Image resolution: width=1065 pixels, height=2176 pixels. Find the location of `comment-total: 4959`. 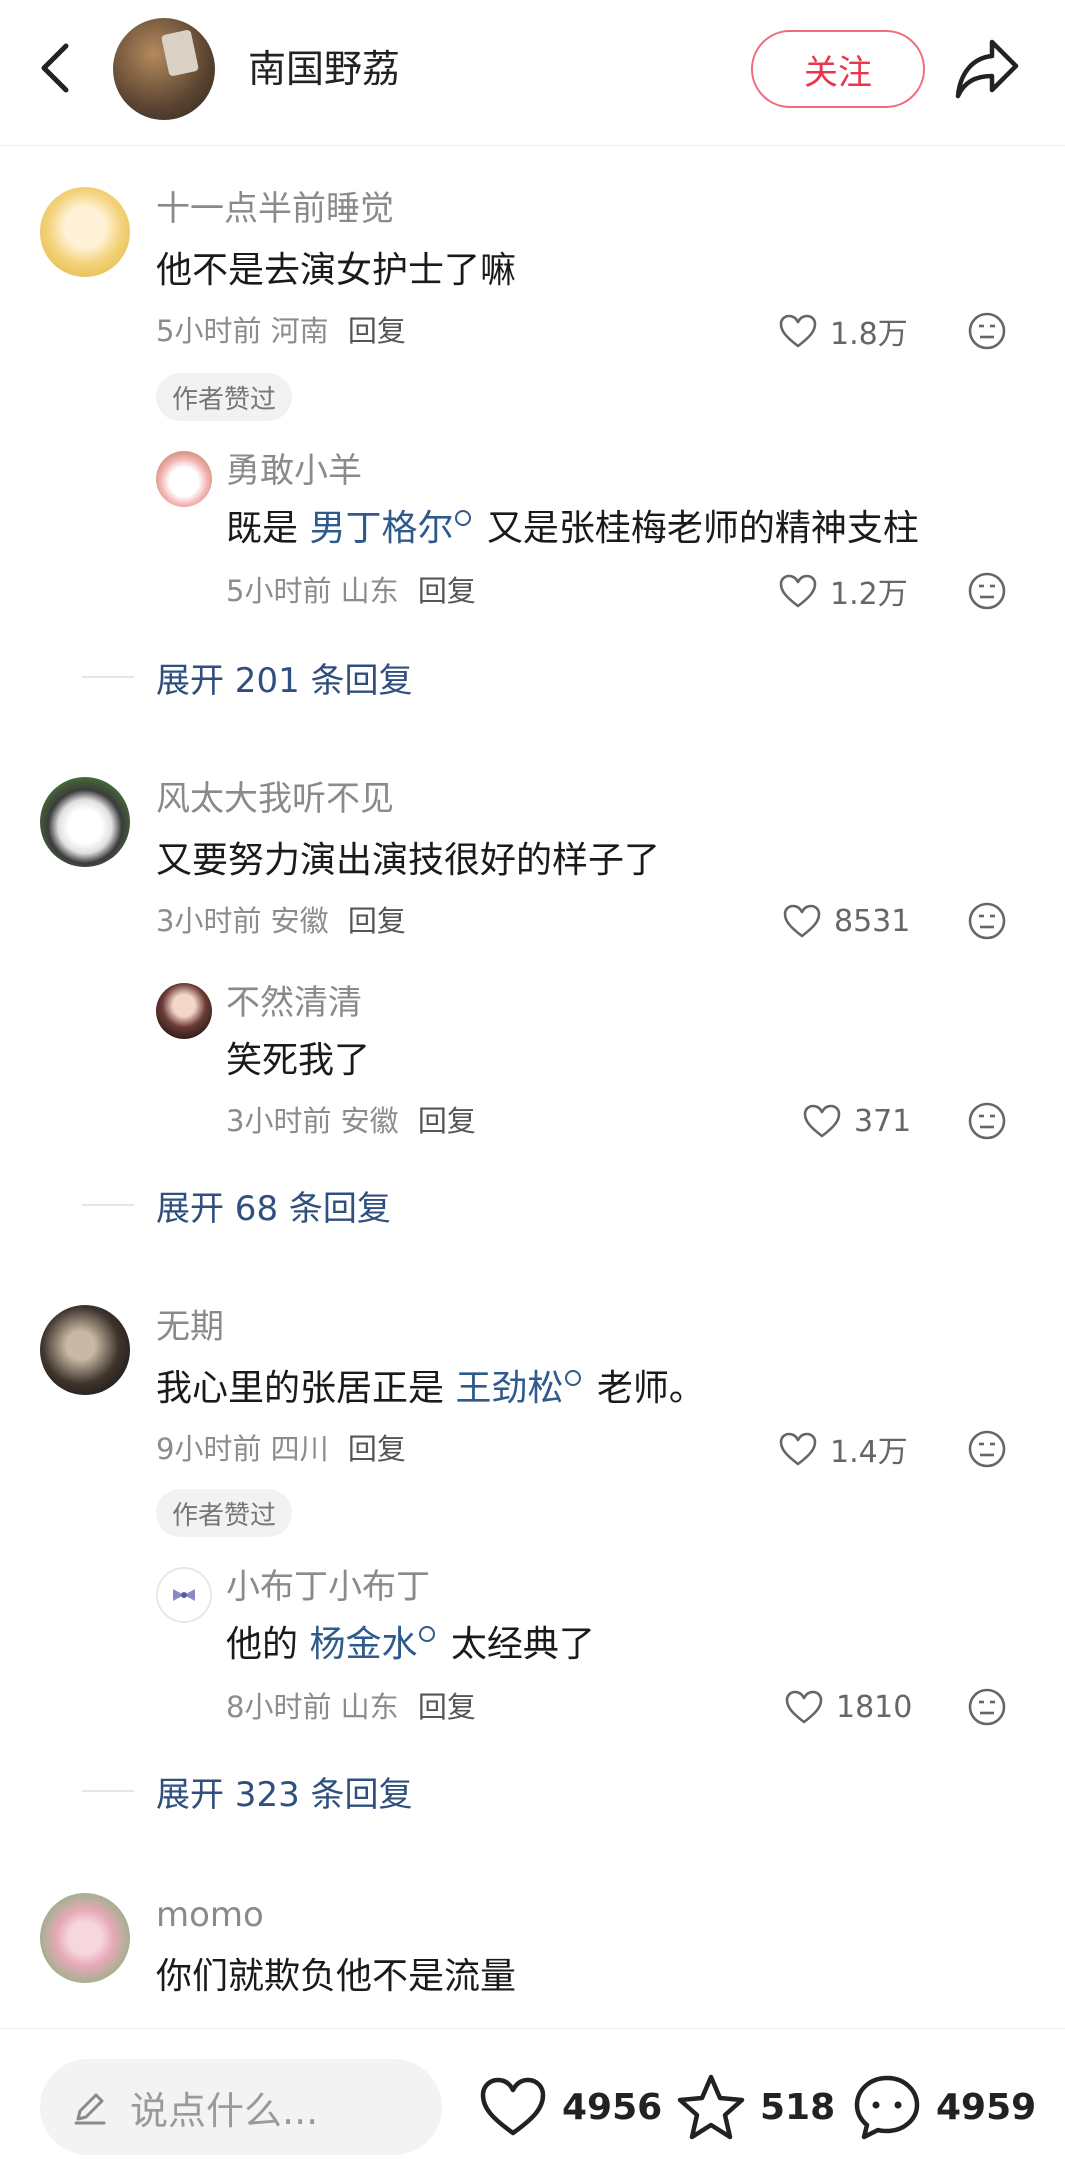

comment-total: 4959 is located at coordinates (986, 2107).